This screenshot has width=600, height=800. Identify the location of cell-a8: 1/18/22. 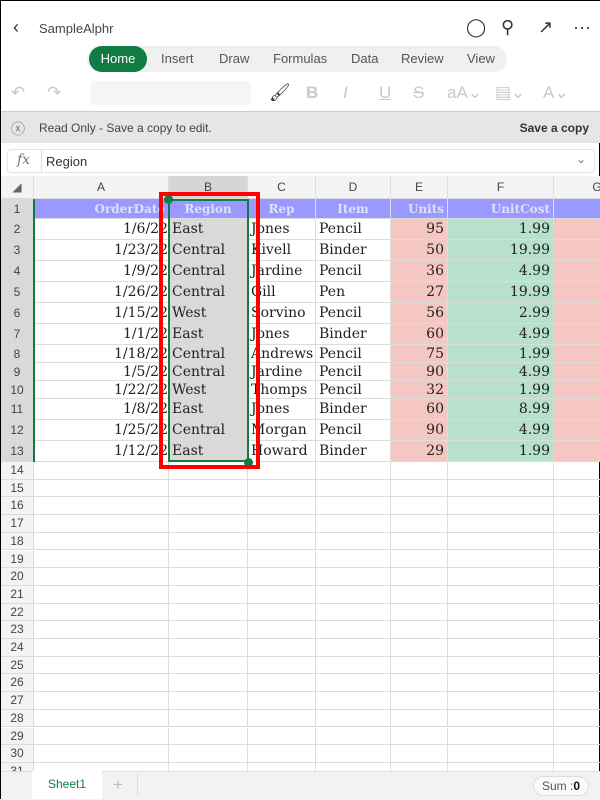
(101, 354).